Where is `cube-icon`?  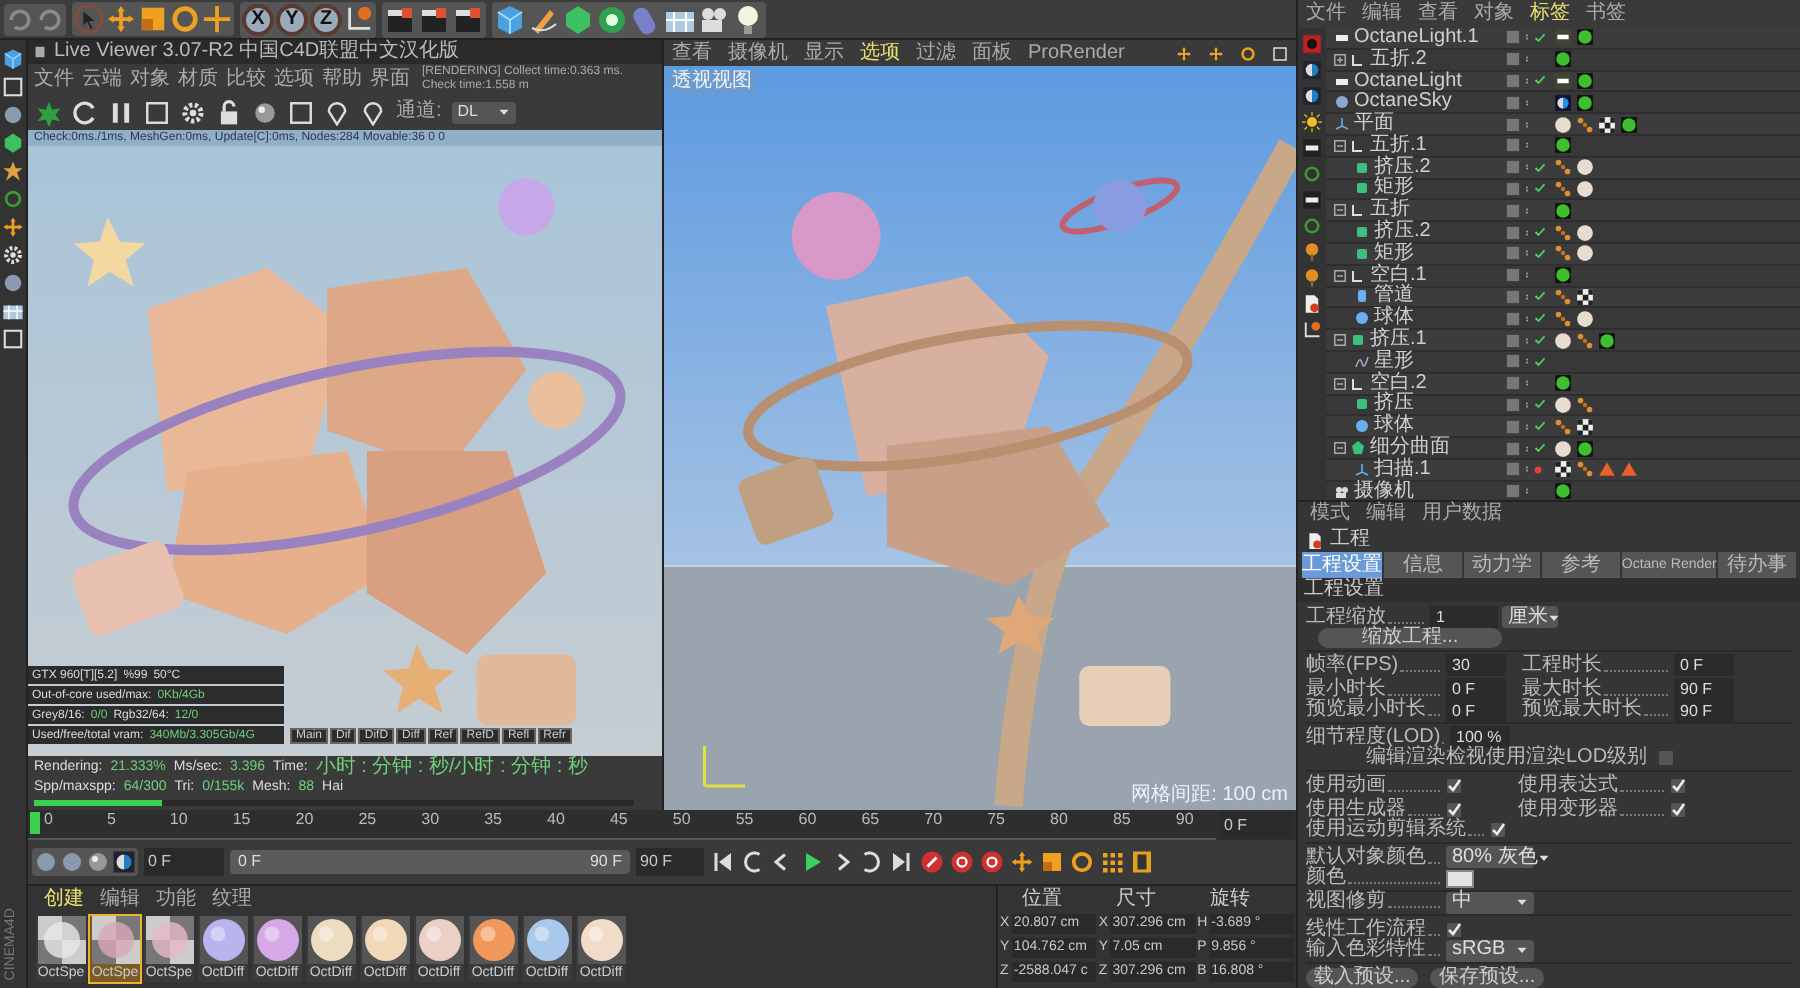
cube-icon is located at coordinates (510, 19).